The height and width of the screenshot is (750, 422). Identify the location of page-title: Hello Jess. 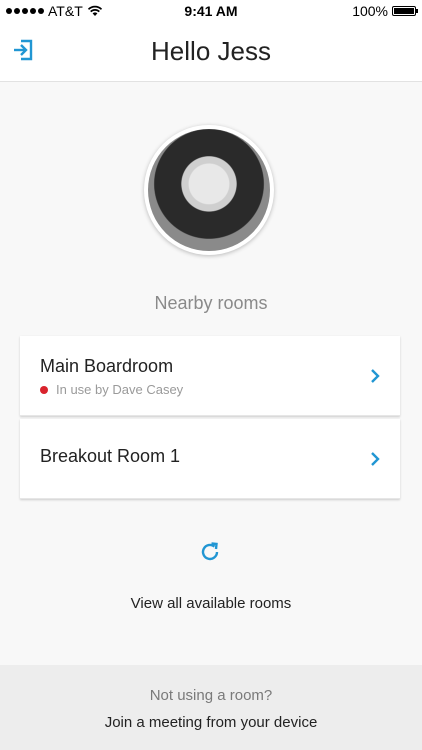
(211, 51).